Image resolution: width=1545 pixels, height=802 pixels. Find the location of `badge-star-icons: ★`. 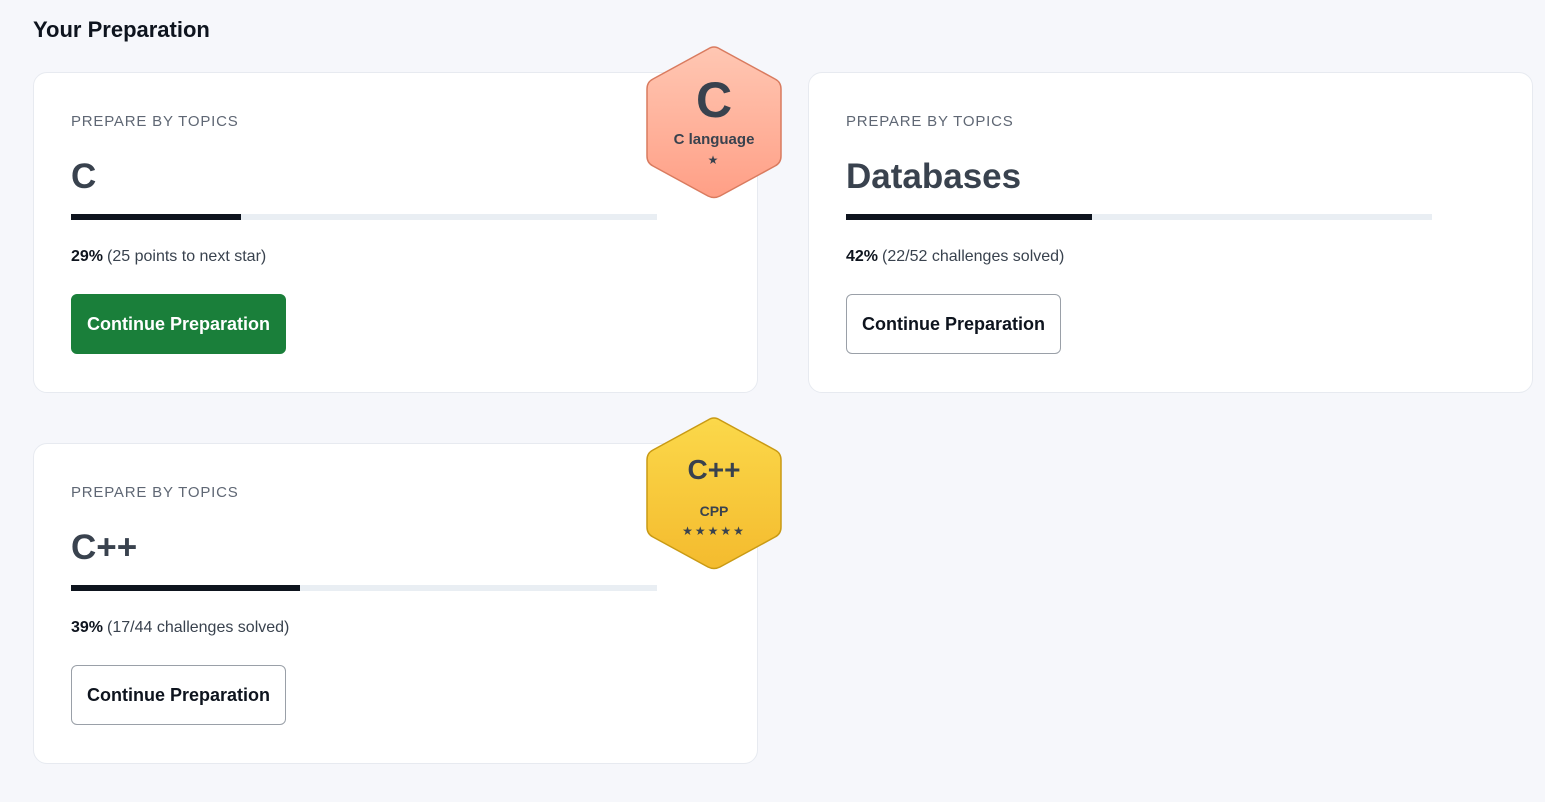

badge-star-icons: ★ is located at coordinates (714, 160).